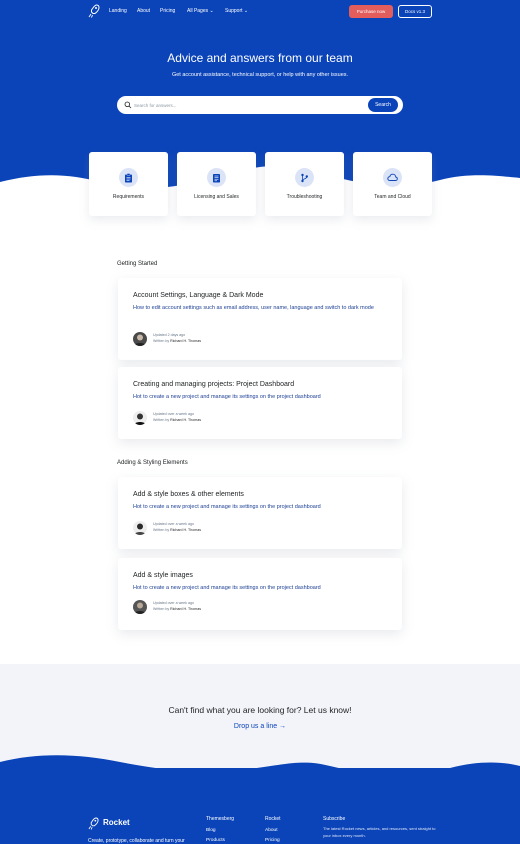  I want to click on category-card-licensing: Licensing and Sales, so click(216, 184).